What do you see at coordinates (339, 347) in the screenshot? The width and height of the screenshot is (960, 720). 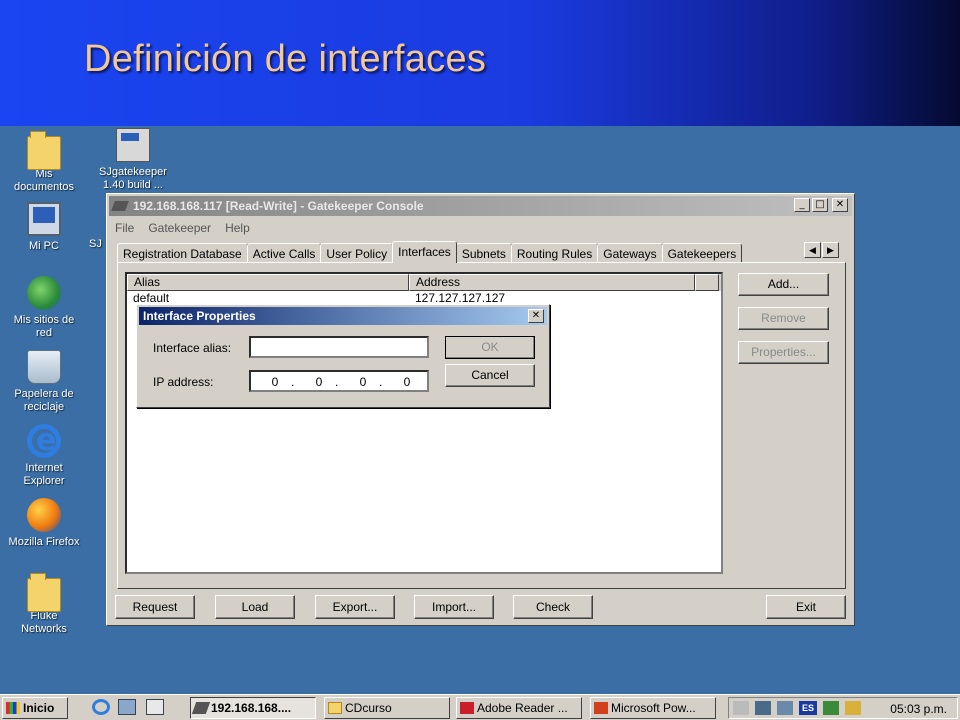 I see `interface-alias-input` at bounding box center [339, 347].